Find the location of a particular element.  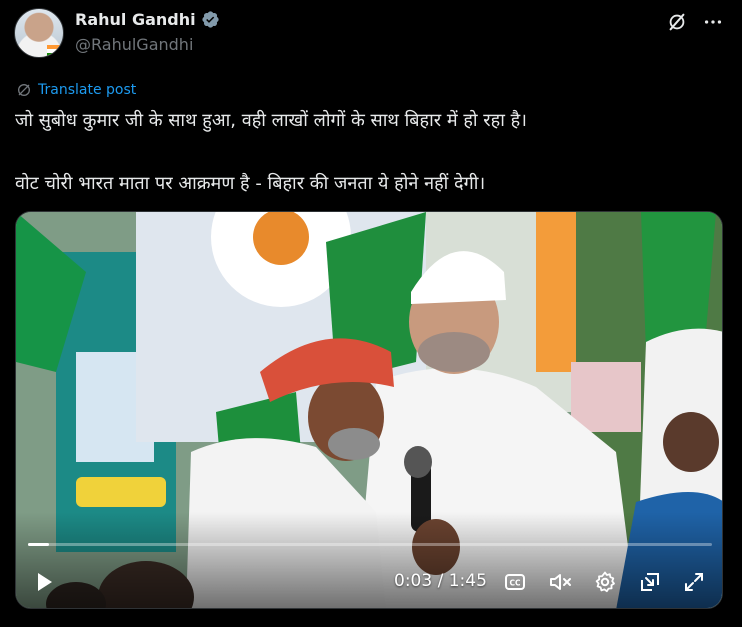

globe-icon is located at coordinates (24, 90).